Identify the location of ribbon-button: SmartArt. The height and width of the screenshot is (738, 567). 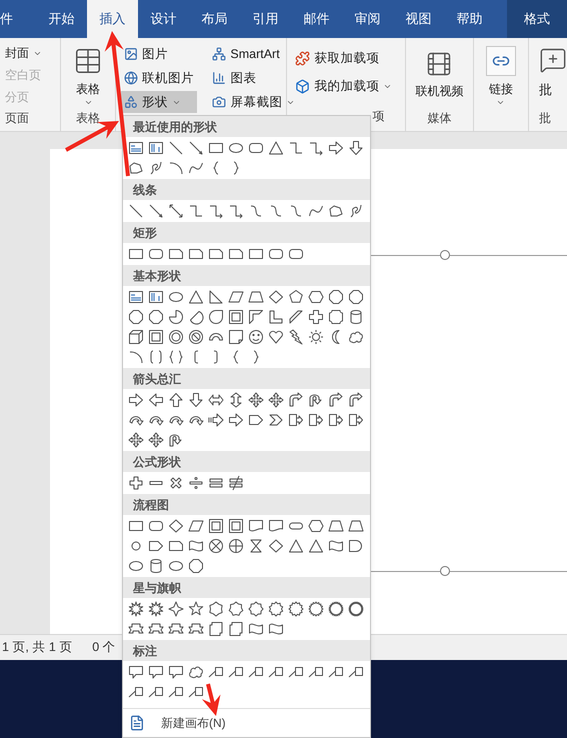
(247, 54).